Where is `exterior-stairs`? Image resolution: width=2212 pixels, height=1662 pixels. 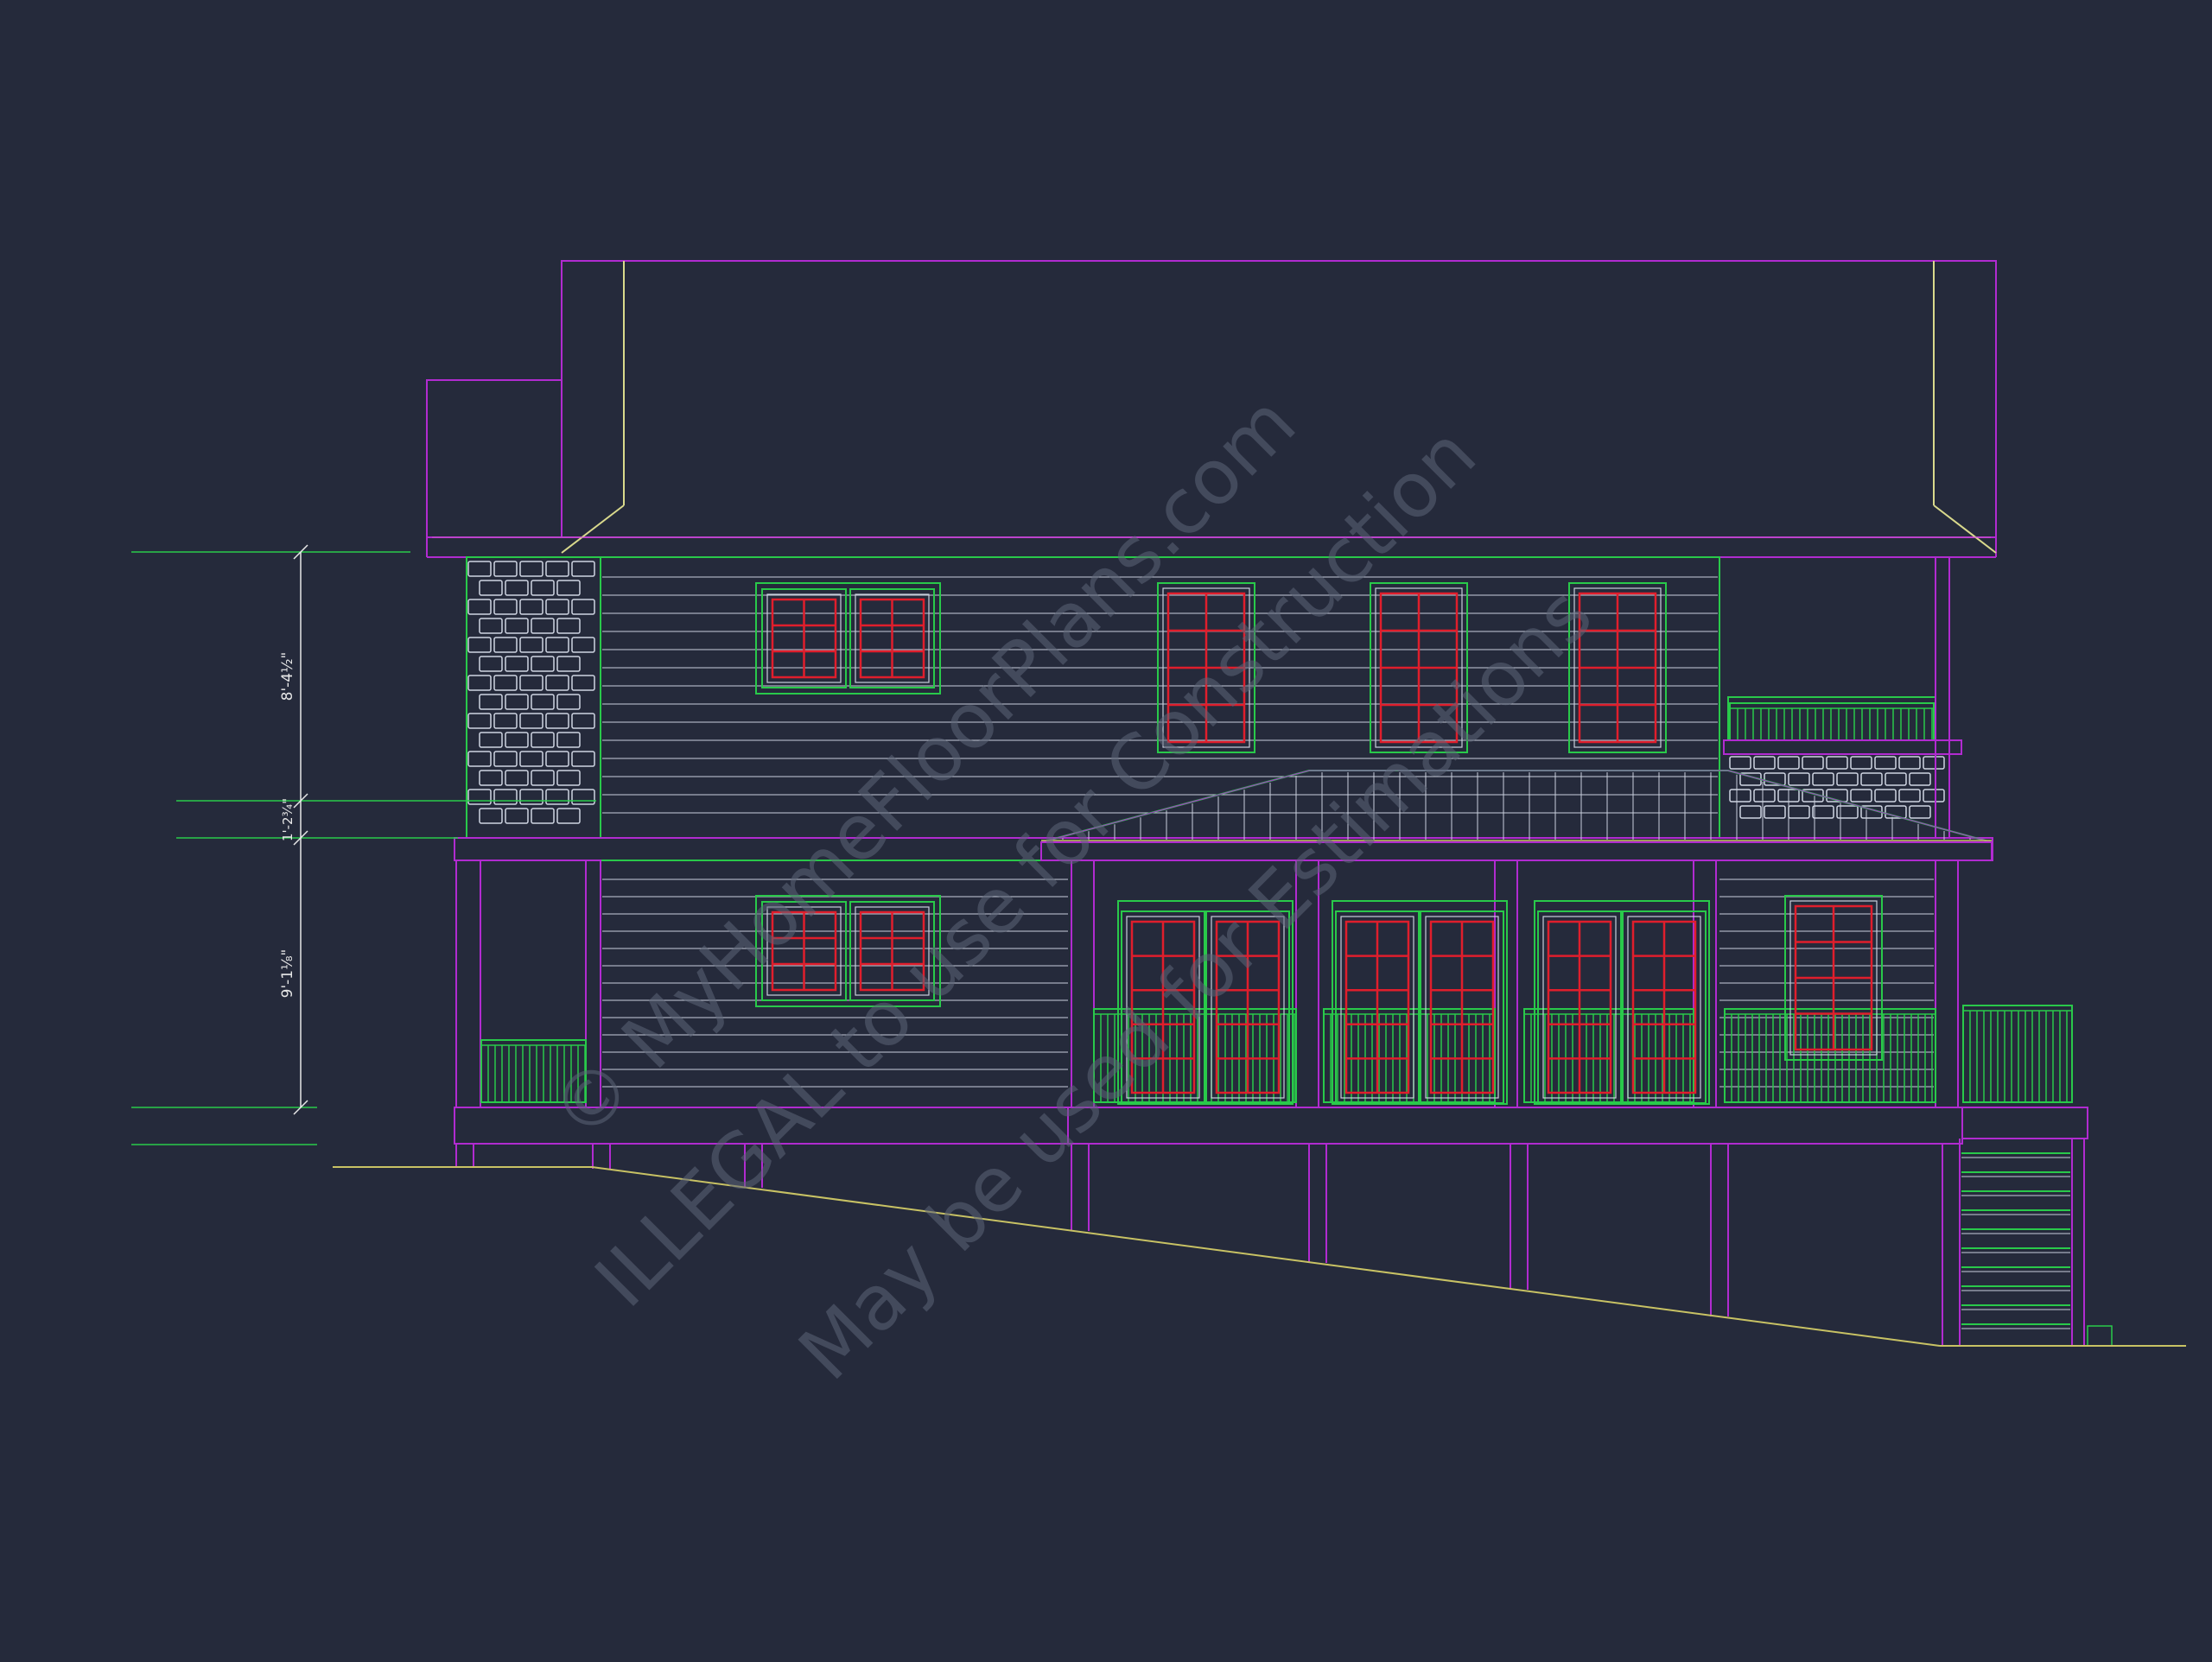 exterior-stairs is located at coordinates (2036, 1243).